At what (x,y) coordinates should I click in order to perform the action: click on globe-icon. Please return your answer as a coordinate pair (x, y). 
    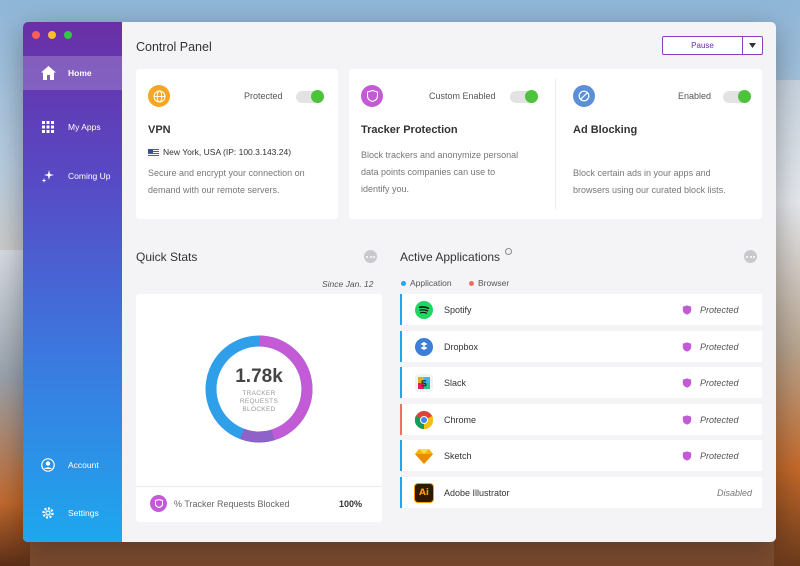
    Looking at the image, I should click on (159, 96).